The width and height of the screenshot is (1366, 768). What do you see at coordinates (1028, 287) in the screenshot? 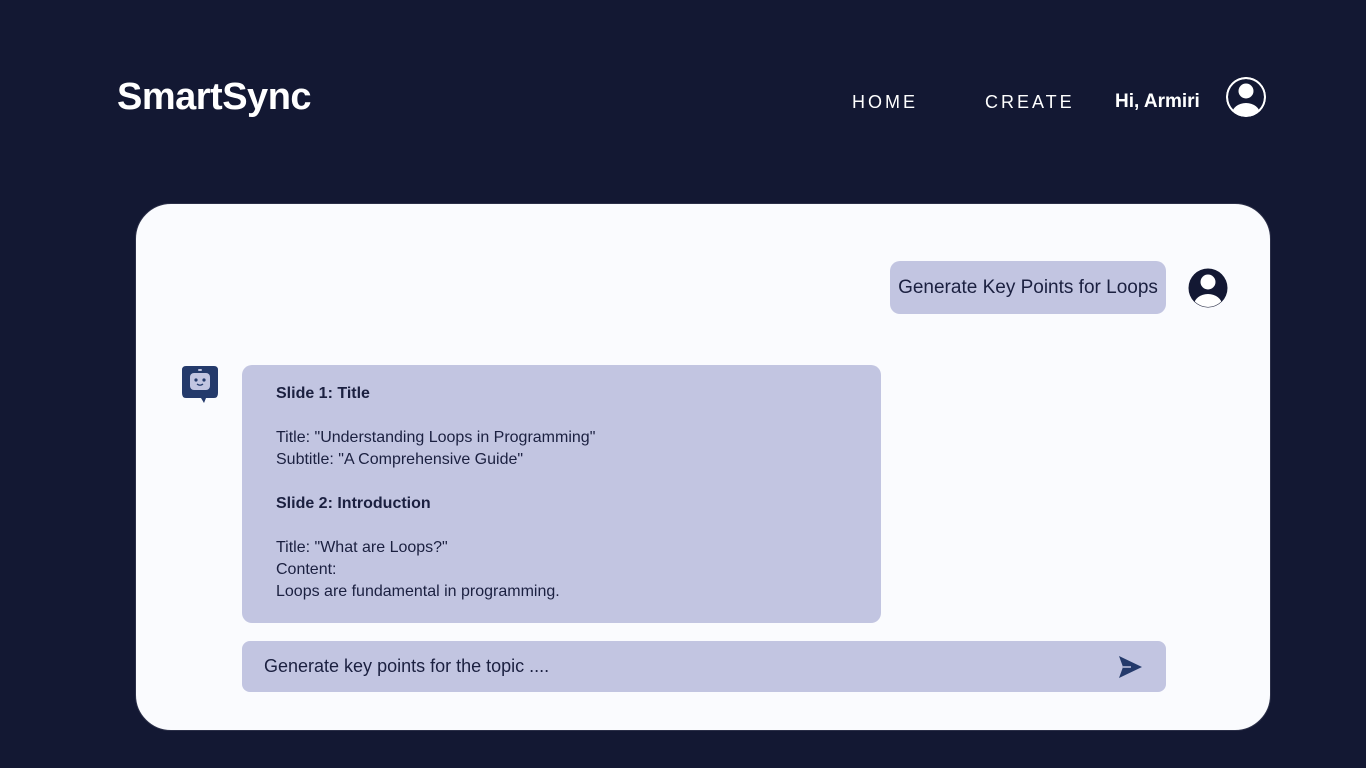
I see `user-message-bubble: Generate Key Points for Loops` at bounding box center [1028, 287].